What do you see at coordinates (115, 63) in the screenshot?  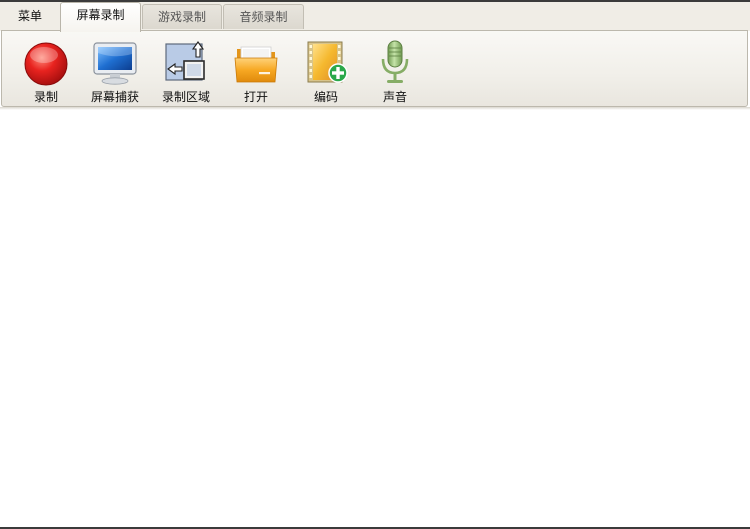 I see `monitor-icon` at bounding box center [115, 63].